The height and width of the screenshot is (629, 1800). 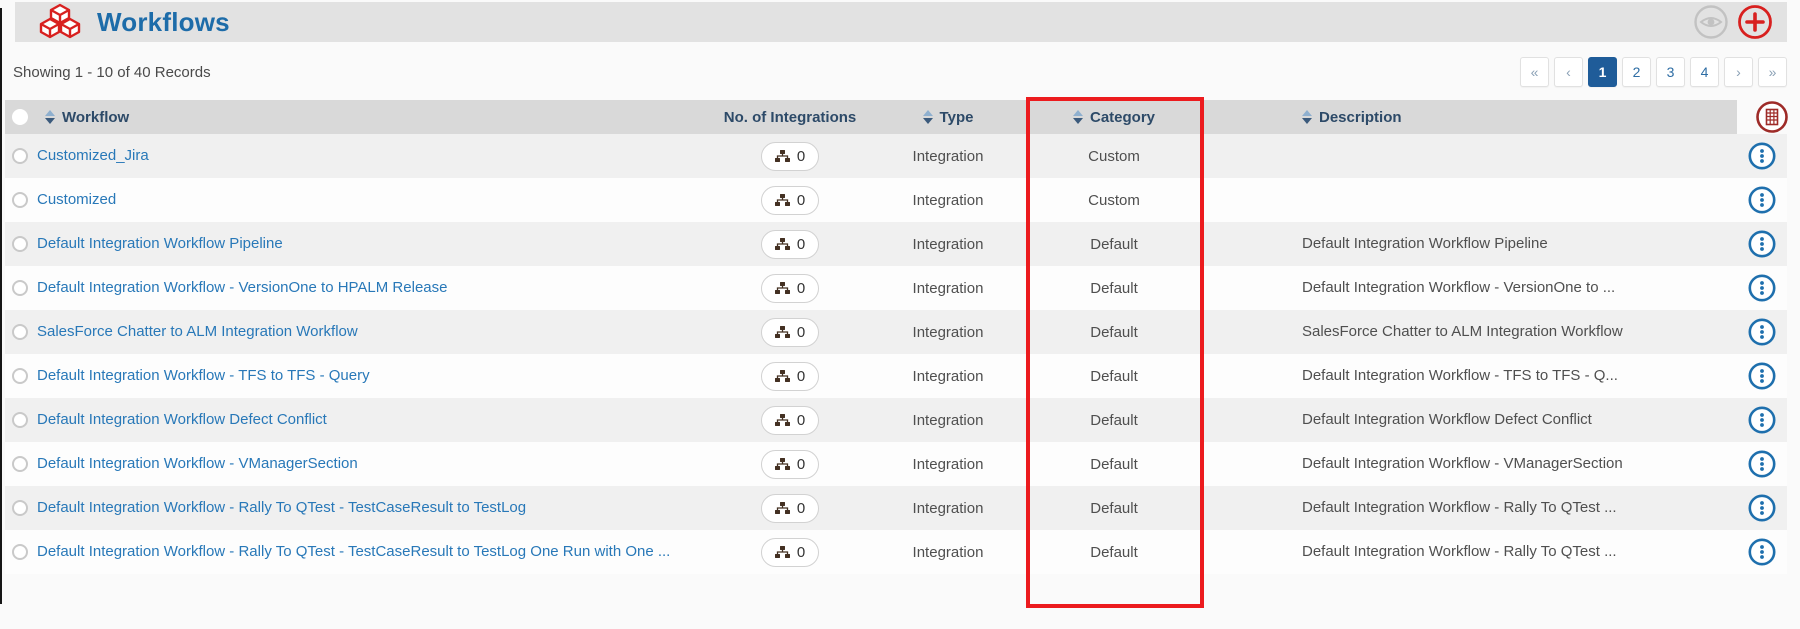 What do you see at coordinates (1114, 117) in the screenshot?
I see `column-header-category: Category` at bounding box center [1114, 117].